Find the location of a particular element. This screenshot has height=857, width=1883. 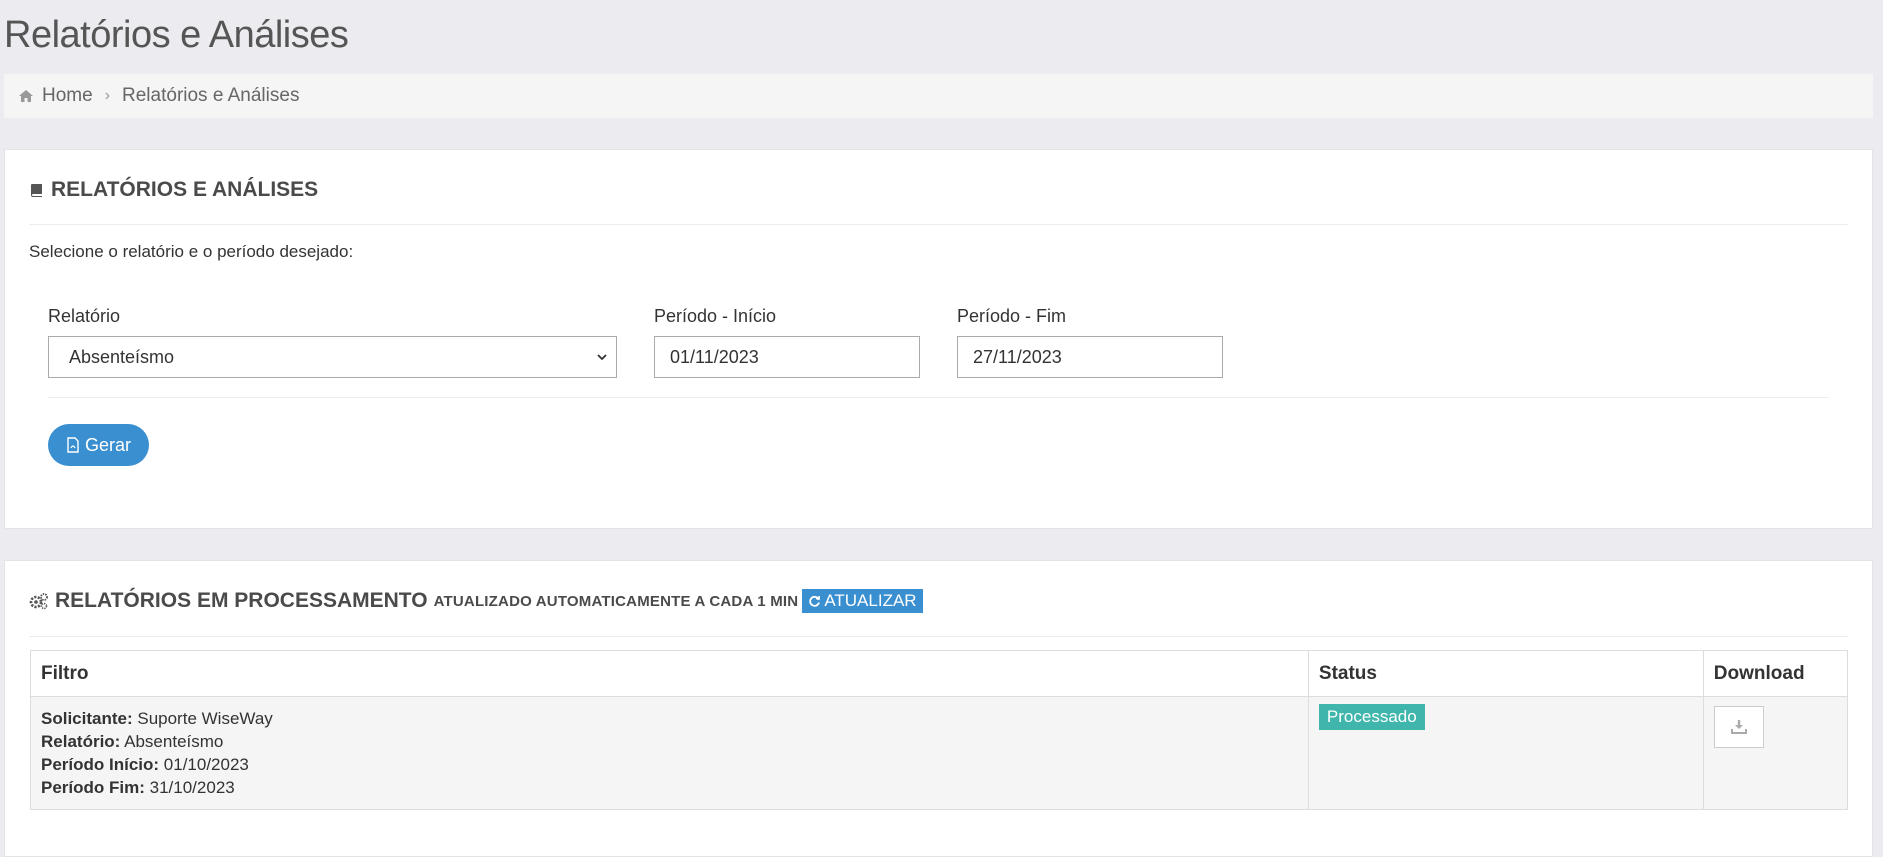

refresh-button: ATUALIZAR is located at coordinates (862, 601).